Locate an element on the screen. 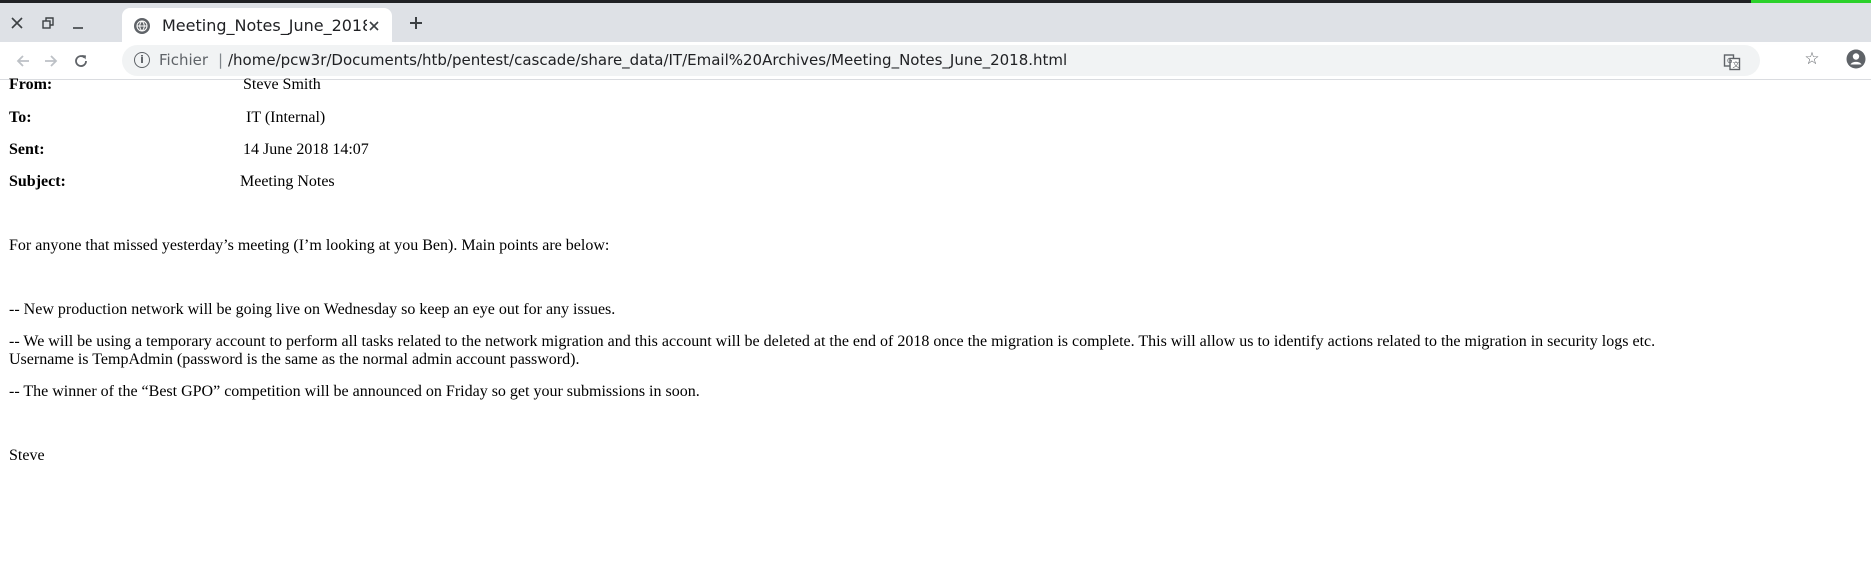  back-button is located at coordinates (23, 61).